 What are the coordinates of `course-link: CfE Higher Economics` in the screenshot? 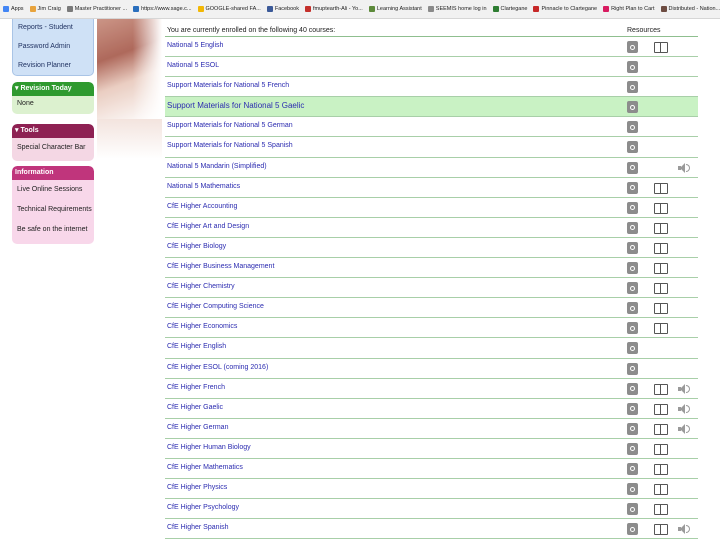 It's located at (202, 326).